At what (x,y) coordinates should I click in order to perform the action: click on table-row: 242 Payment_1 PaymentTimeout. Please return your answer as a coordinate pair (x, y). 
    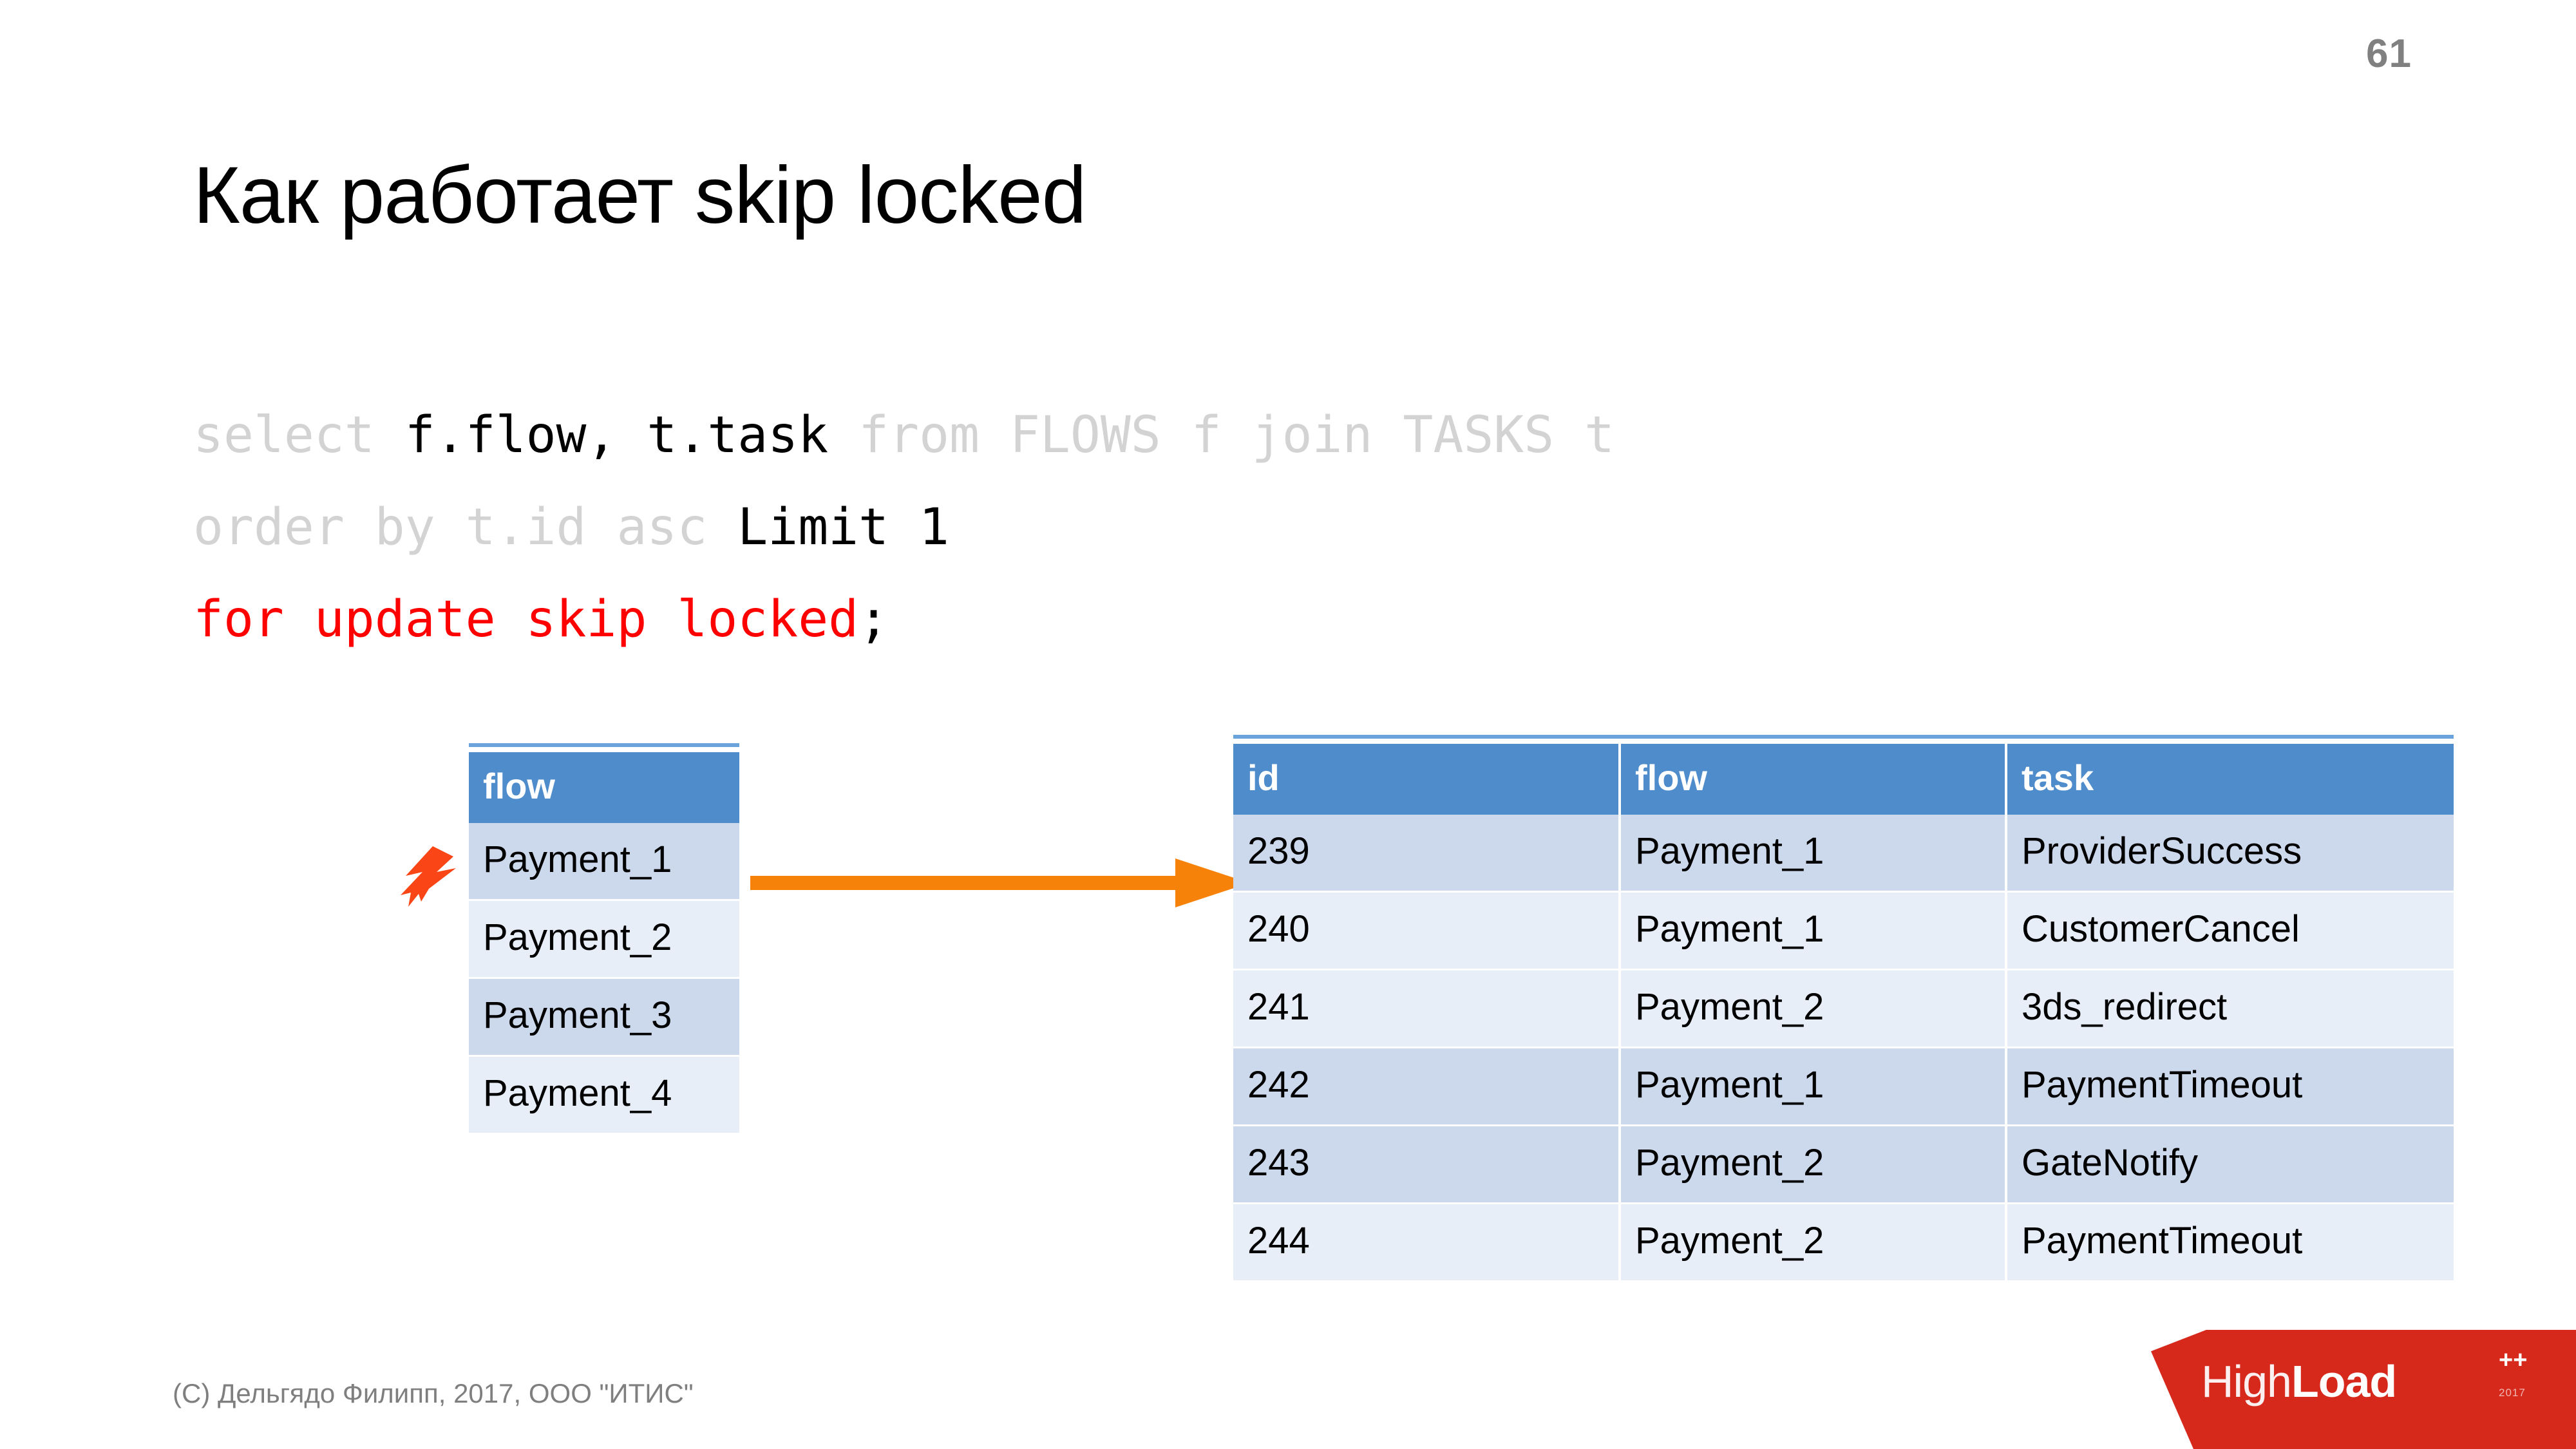
    Looking at the image, I should click on (1843, 1086).